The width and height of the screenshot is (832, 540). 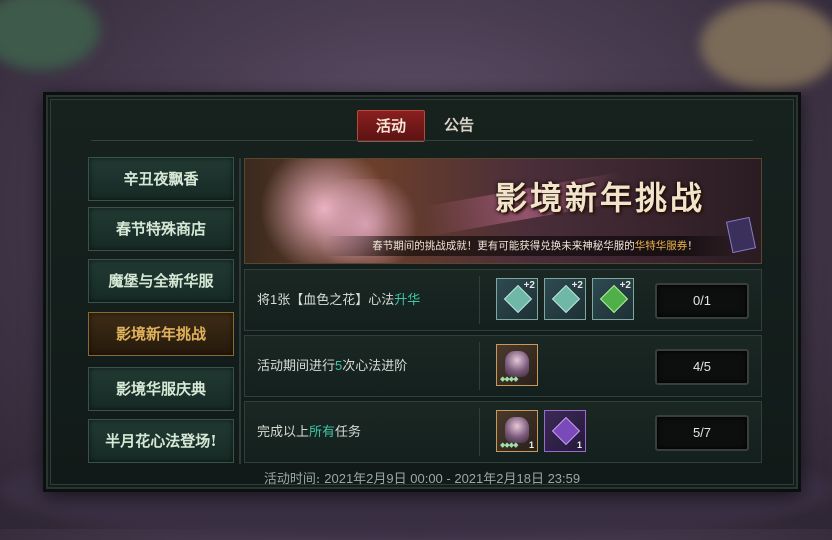 I want to click on banner-subtitle-end: ！, so click(x=692, y=246).